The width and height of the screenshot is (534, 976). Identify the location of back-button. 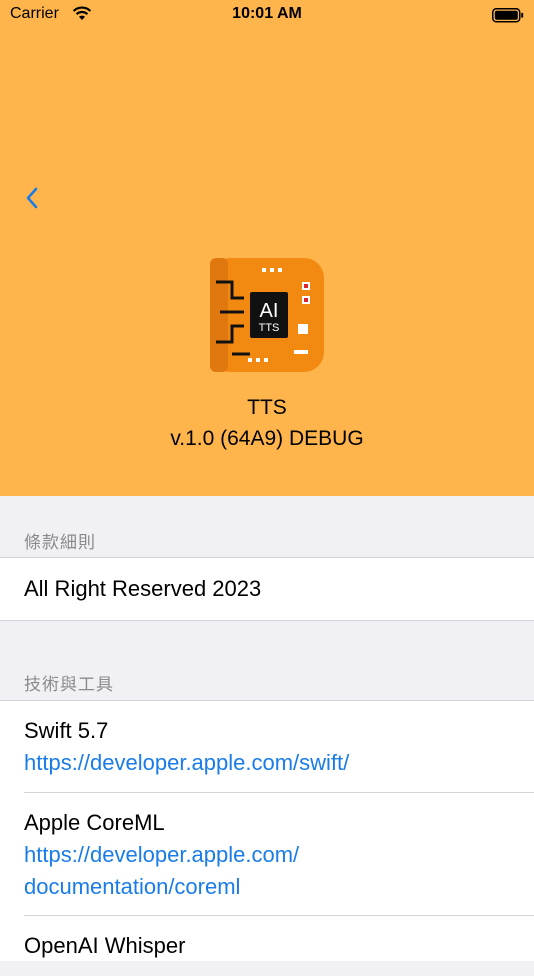
(32, 200).